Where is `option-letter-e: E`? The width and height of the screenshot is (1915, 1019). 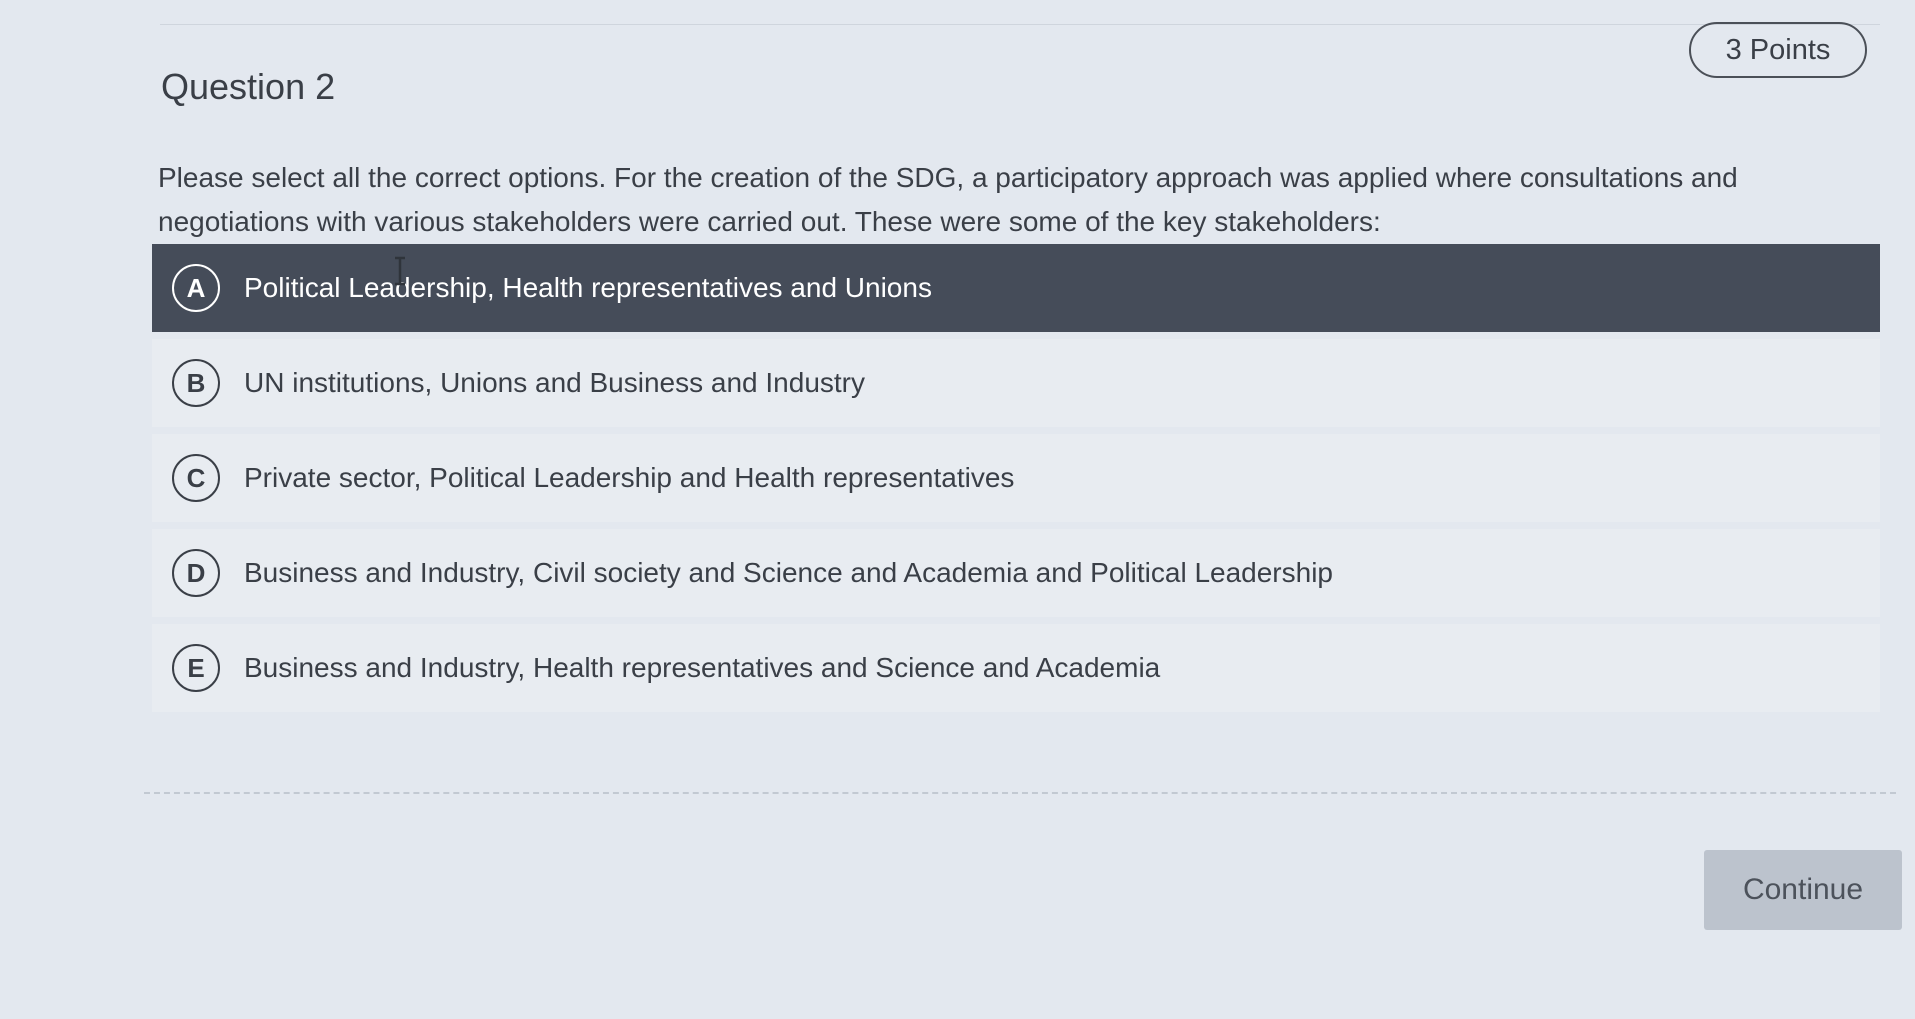 option-letter-e: E is located at coordinates (196, 668).